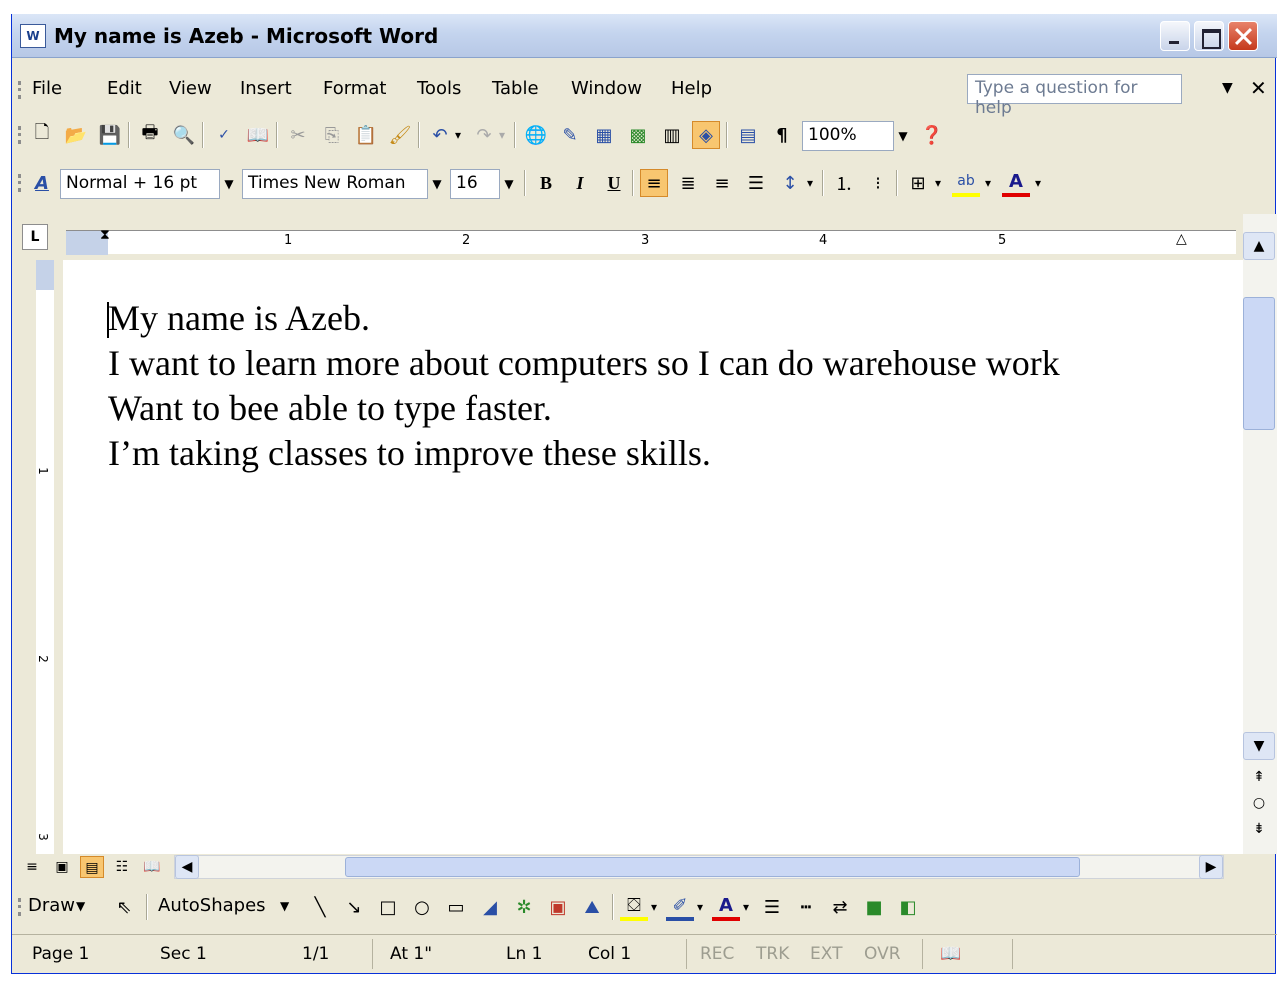 The height and width of the screenshot is (982, 1281). I want to click on help-dropdown-icon: ▼, so click(1227, 88).